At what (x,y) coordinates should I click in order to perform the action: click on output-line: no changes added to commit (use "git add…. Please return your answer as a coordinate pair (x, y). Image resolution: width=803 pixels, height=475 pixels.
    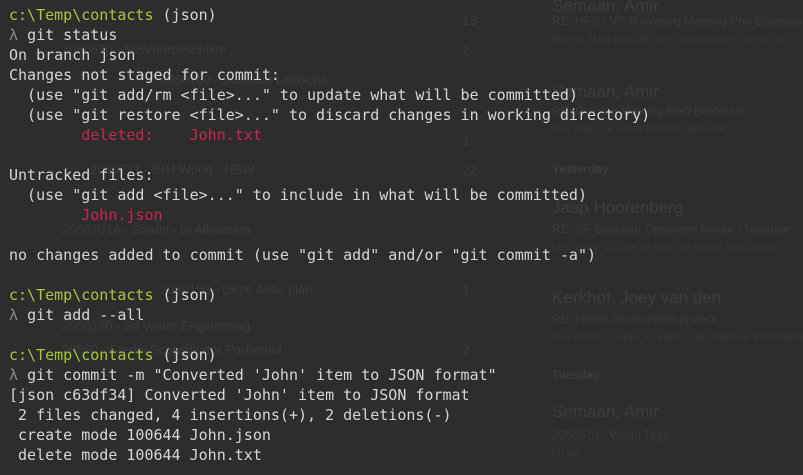
    Looking at the image, I should click on (302, 255).